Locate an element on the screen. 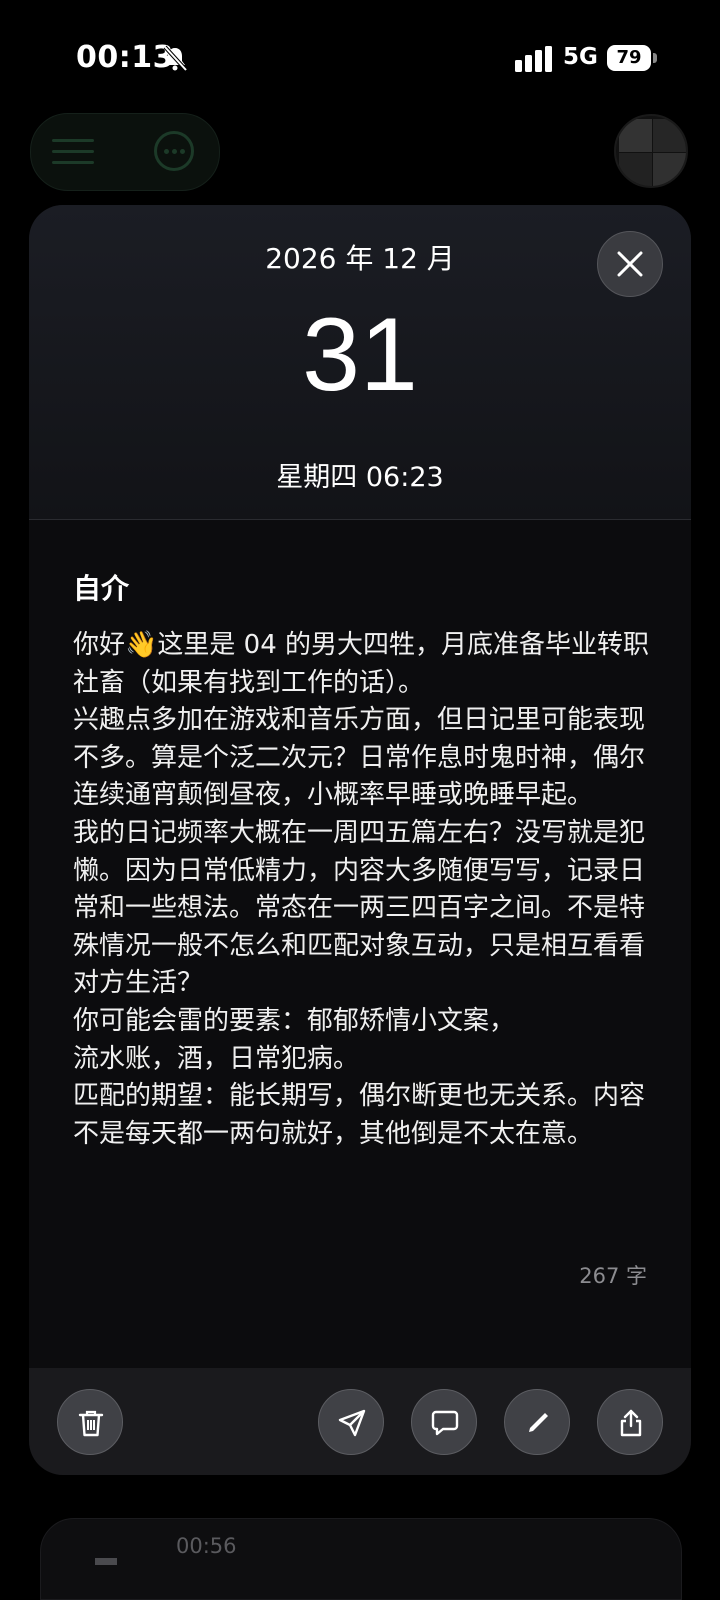  close-button is located at coordinates (630, 264).